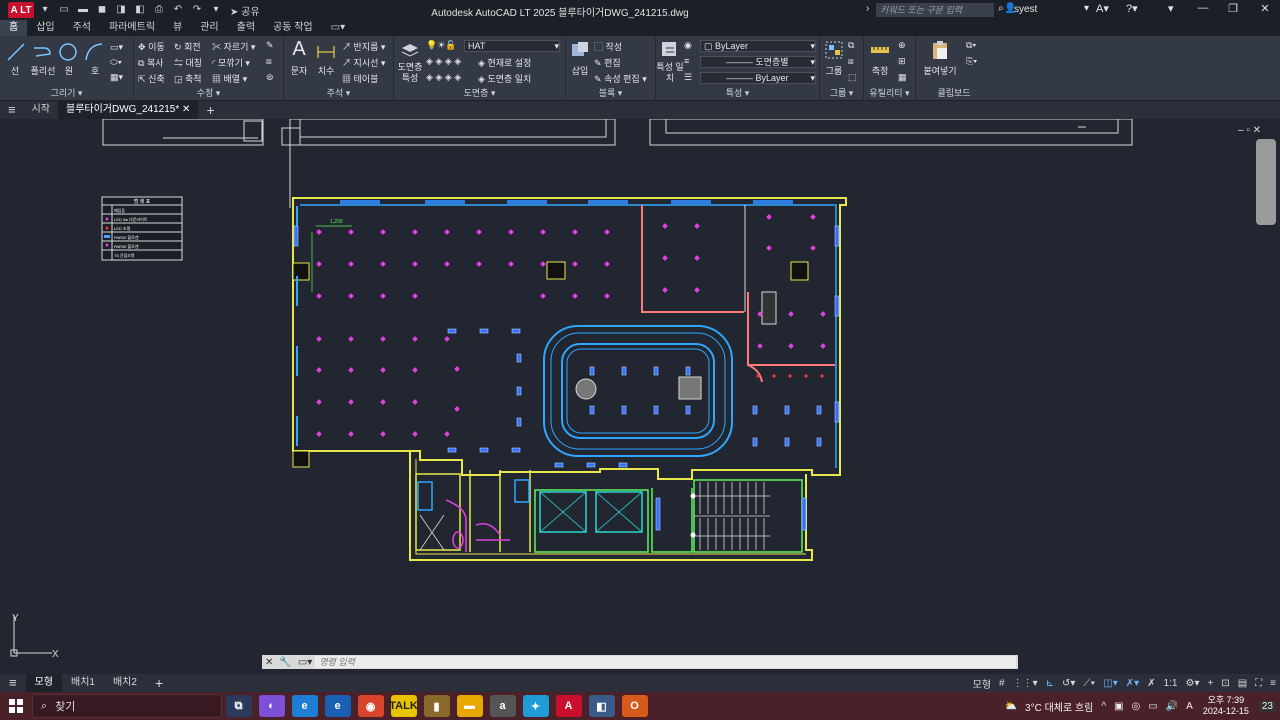  I want to click on attribute-edit-button: ✎ 속성 편집 ▾, so click(620, 78).